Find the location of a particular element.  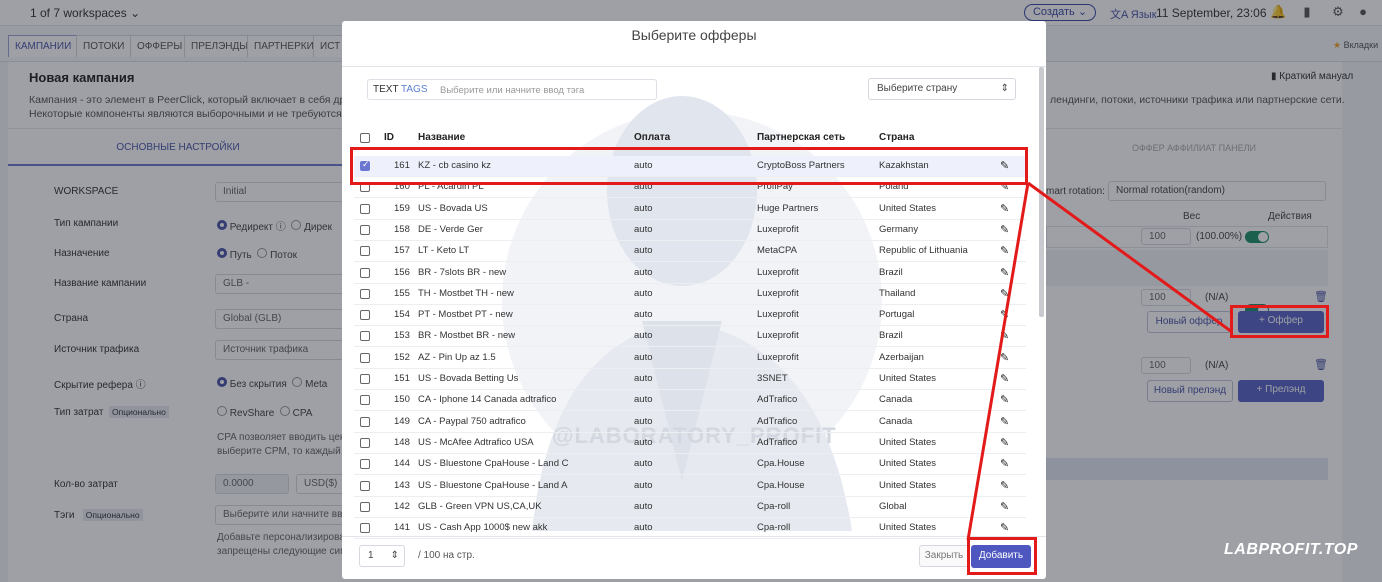

arrow-line-to-offer is located at coordinates (1130, 257).